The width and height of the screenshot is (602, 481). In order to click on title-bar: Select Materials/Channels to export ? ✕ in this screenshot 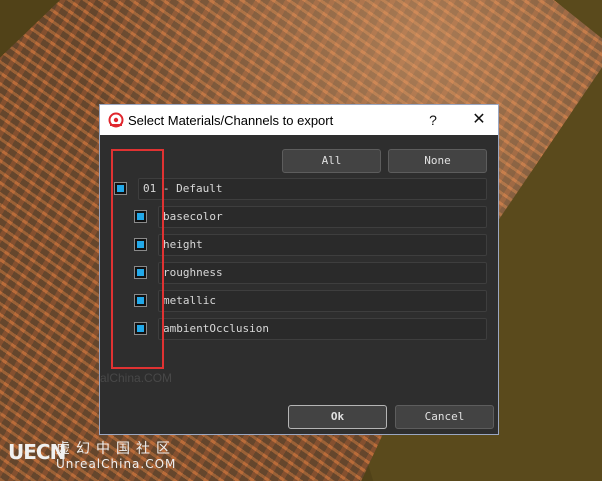, I will do `click(299, 120)`.